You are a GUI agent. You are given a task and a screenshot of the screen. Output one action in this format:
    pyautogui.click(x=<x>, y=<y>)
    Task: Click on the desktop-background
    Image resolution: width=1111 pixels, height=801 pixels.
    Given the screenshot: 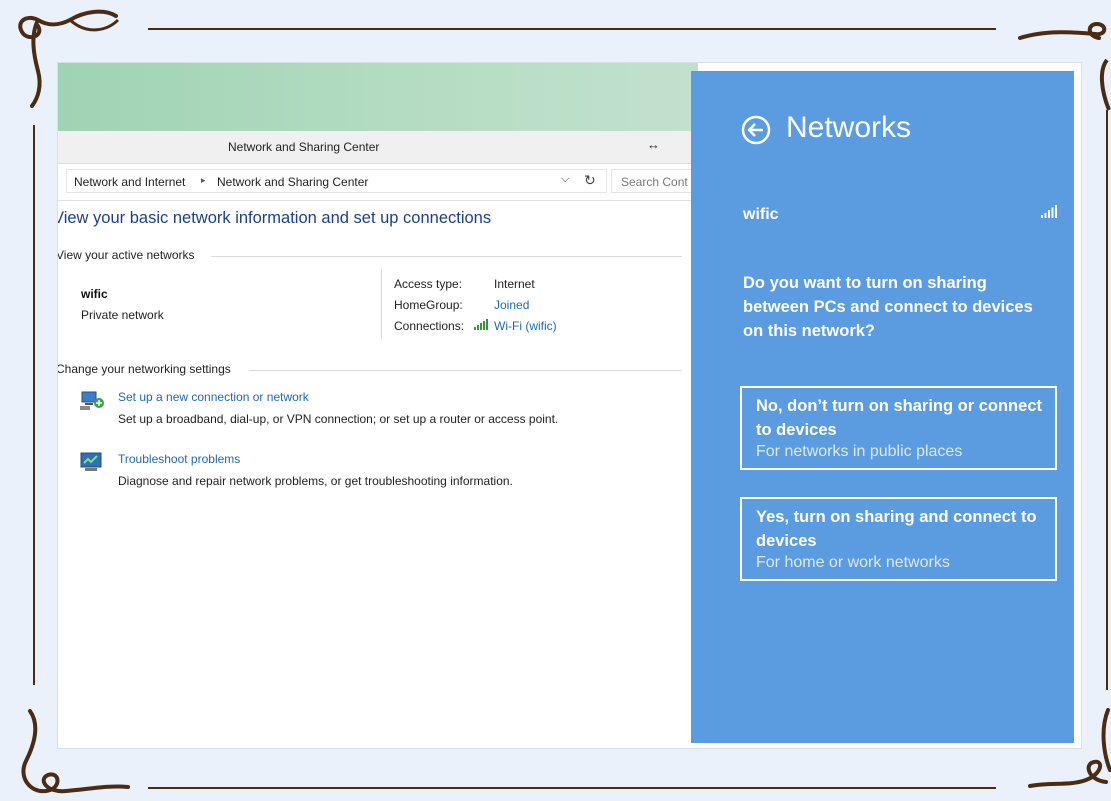 What is the action you would take?
    pyautogui.click(x=378, y=97)
    